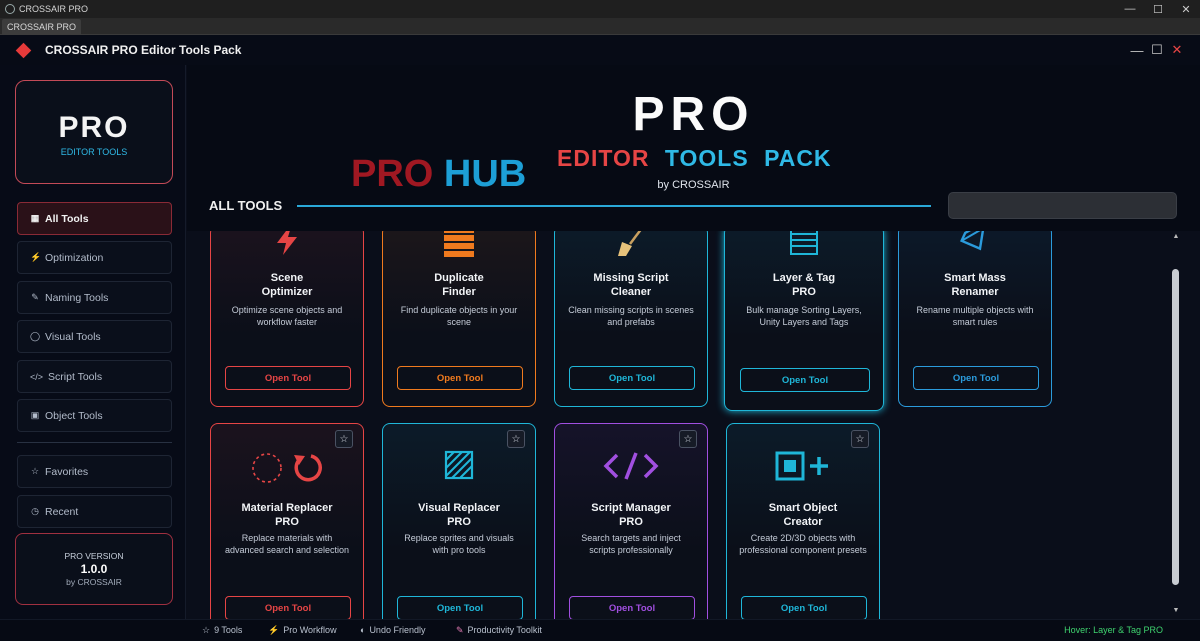 This screenshot has height=641, width=1200. Describe the element at coordinates (94, 132) in the screenshot. I see `brand-card: PRO EDITOR TOOLS` at that location.